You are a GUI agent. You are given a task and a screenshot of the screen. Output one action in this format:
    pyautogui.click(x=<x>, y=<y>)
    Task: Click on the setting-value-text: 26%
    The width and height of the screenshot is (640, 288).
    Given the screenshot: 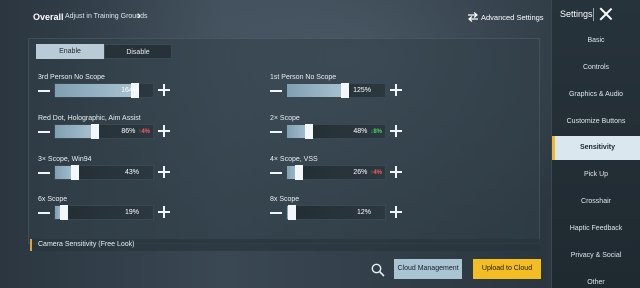 What is the action you would take?
    pyautogui.click(x=360, y=172)
    